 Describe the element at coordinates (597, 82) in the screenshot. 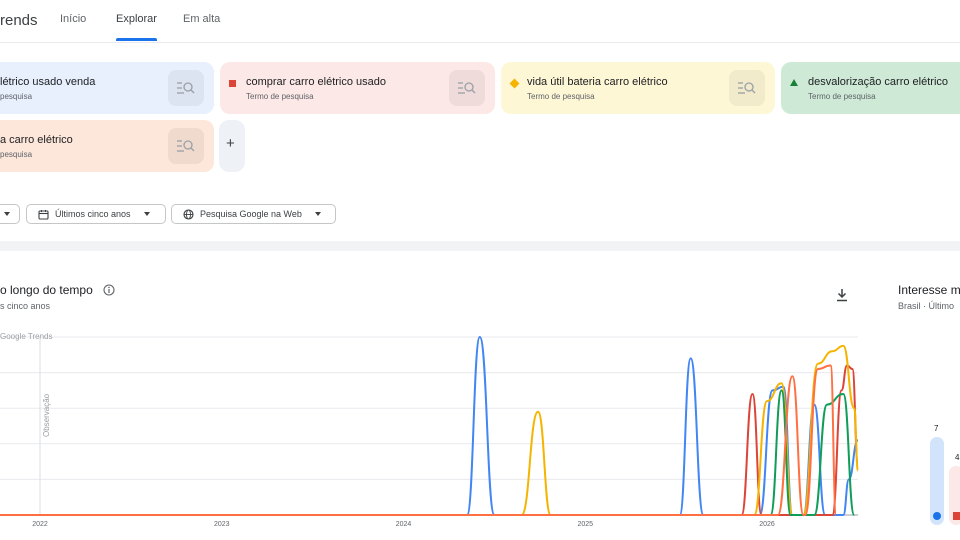

I see `term-title: vida útil bateria carro elétrico` at that location.